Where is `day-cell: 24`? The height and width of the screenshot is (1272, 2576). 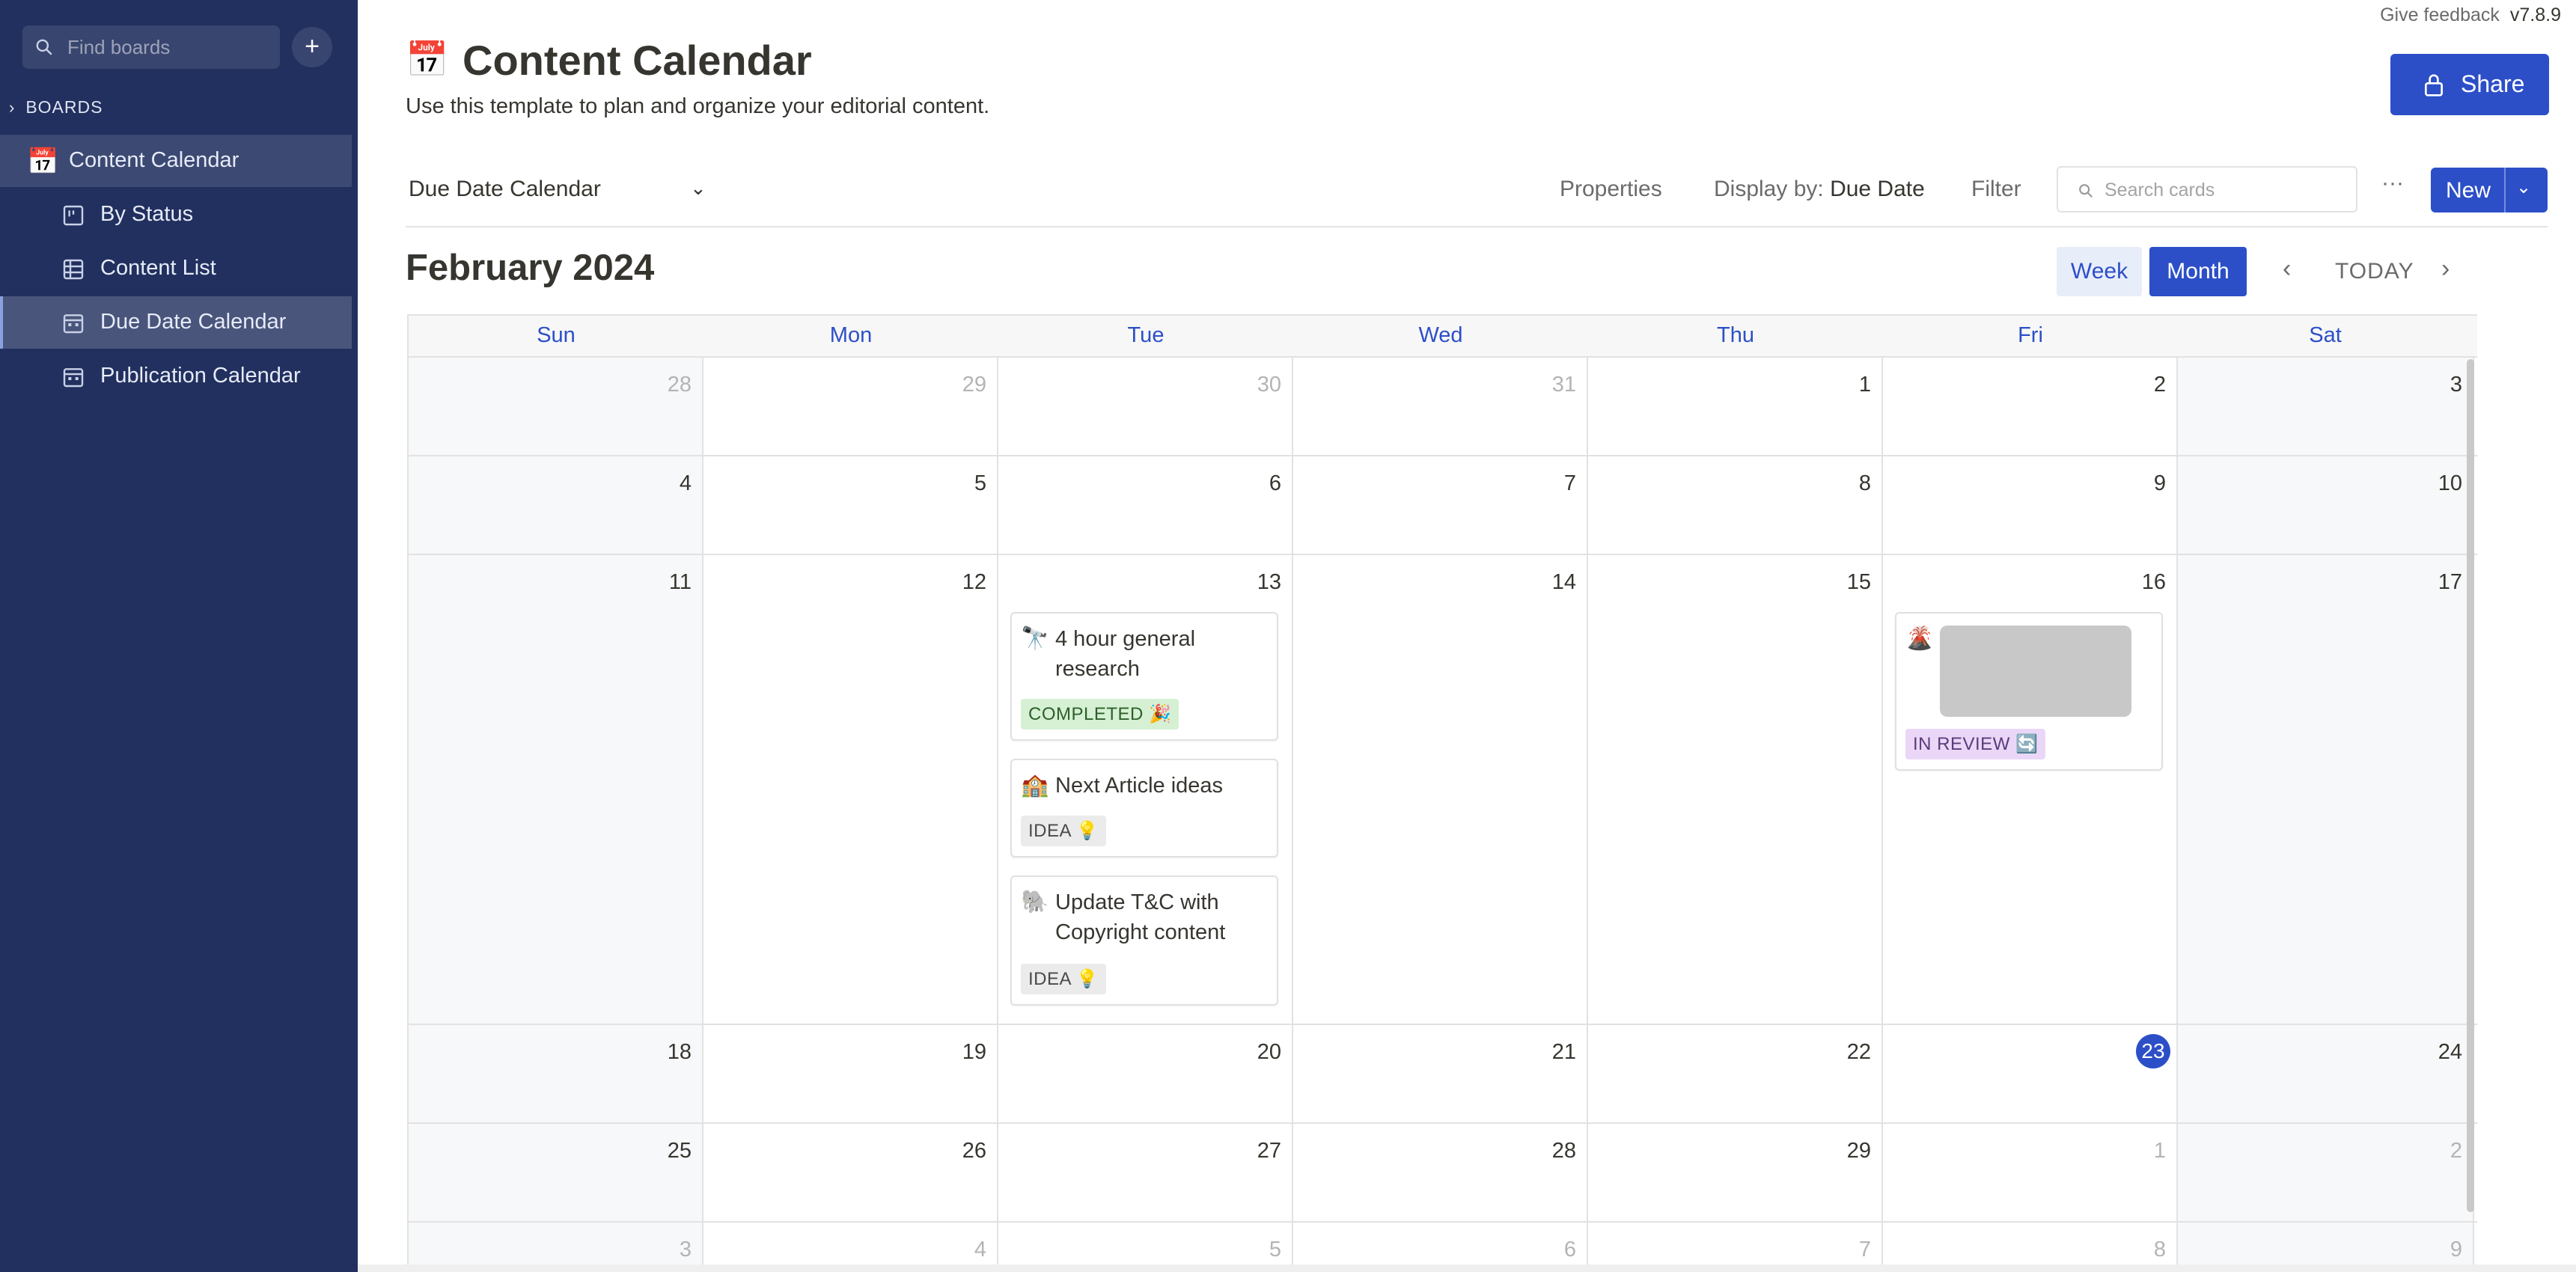
day-cell: 24 is located at coordinates (2326, 1074).